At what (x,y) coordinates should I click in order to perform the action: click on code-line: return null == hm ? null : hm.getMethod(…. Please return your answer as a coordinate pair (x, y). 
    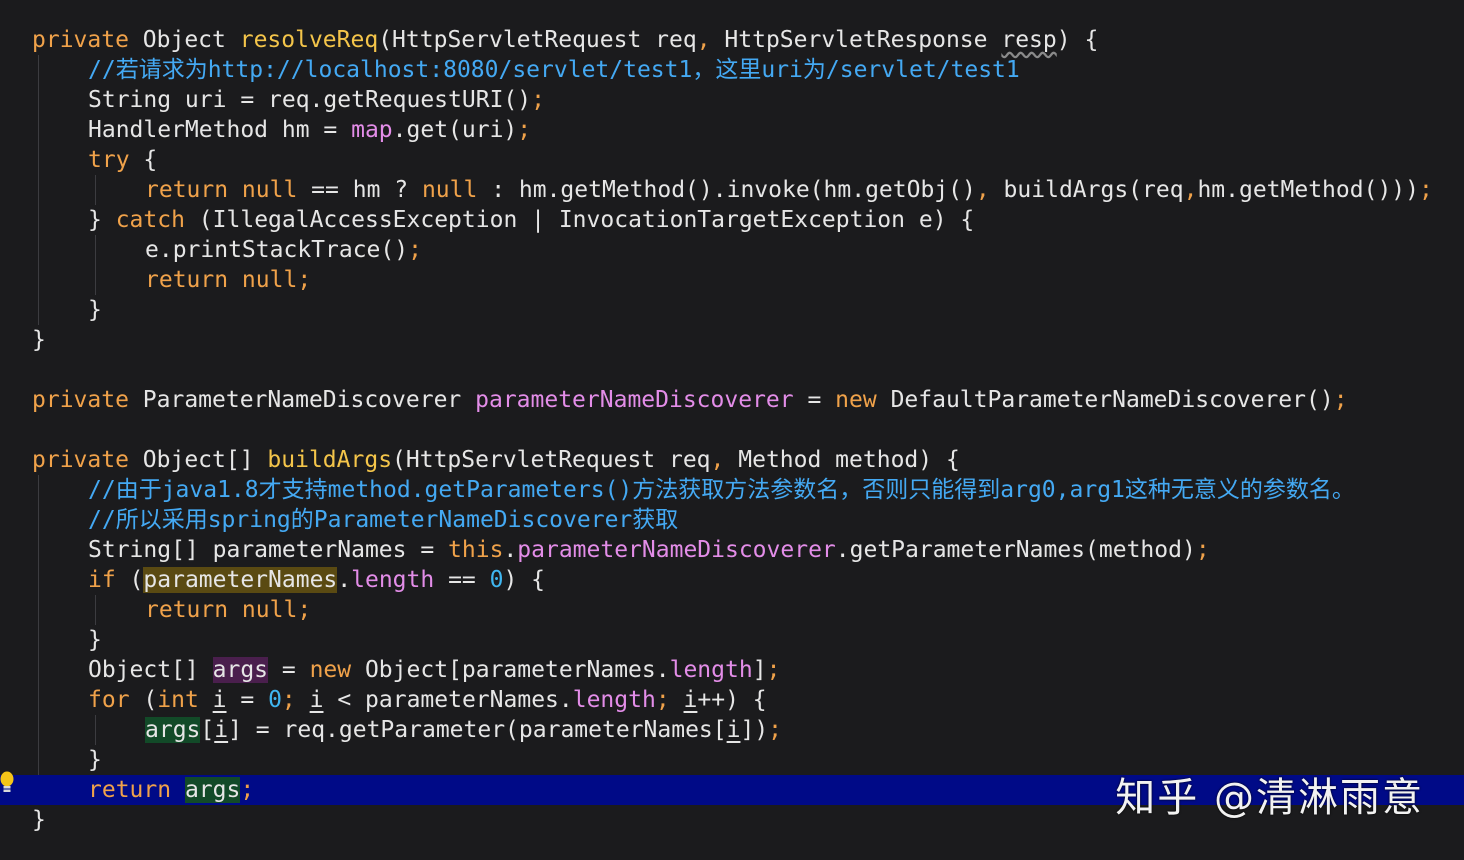
    Looking at the image, I should click on (732, 190).